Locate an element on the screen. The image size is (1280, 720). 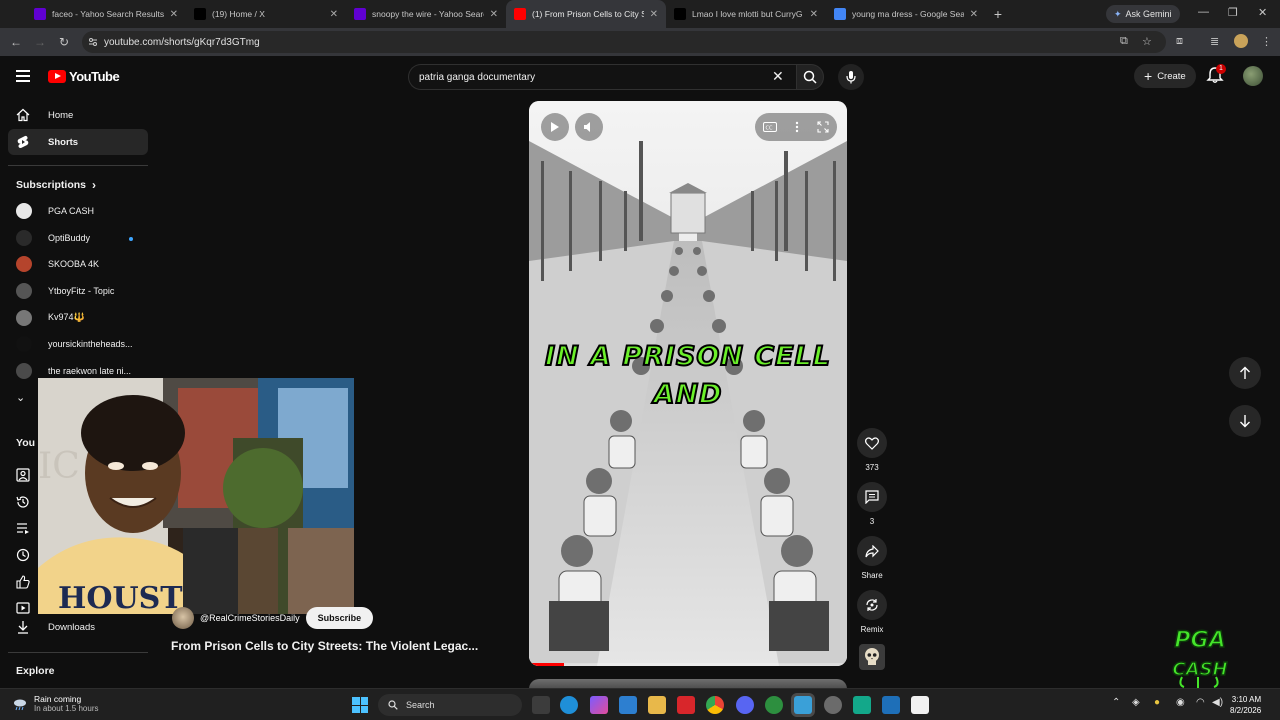
tab-search-icon: ≣ is located at coordinates (1214, 41).